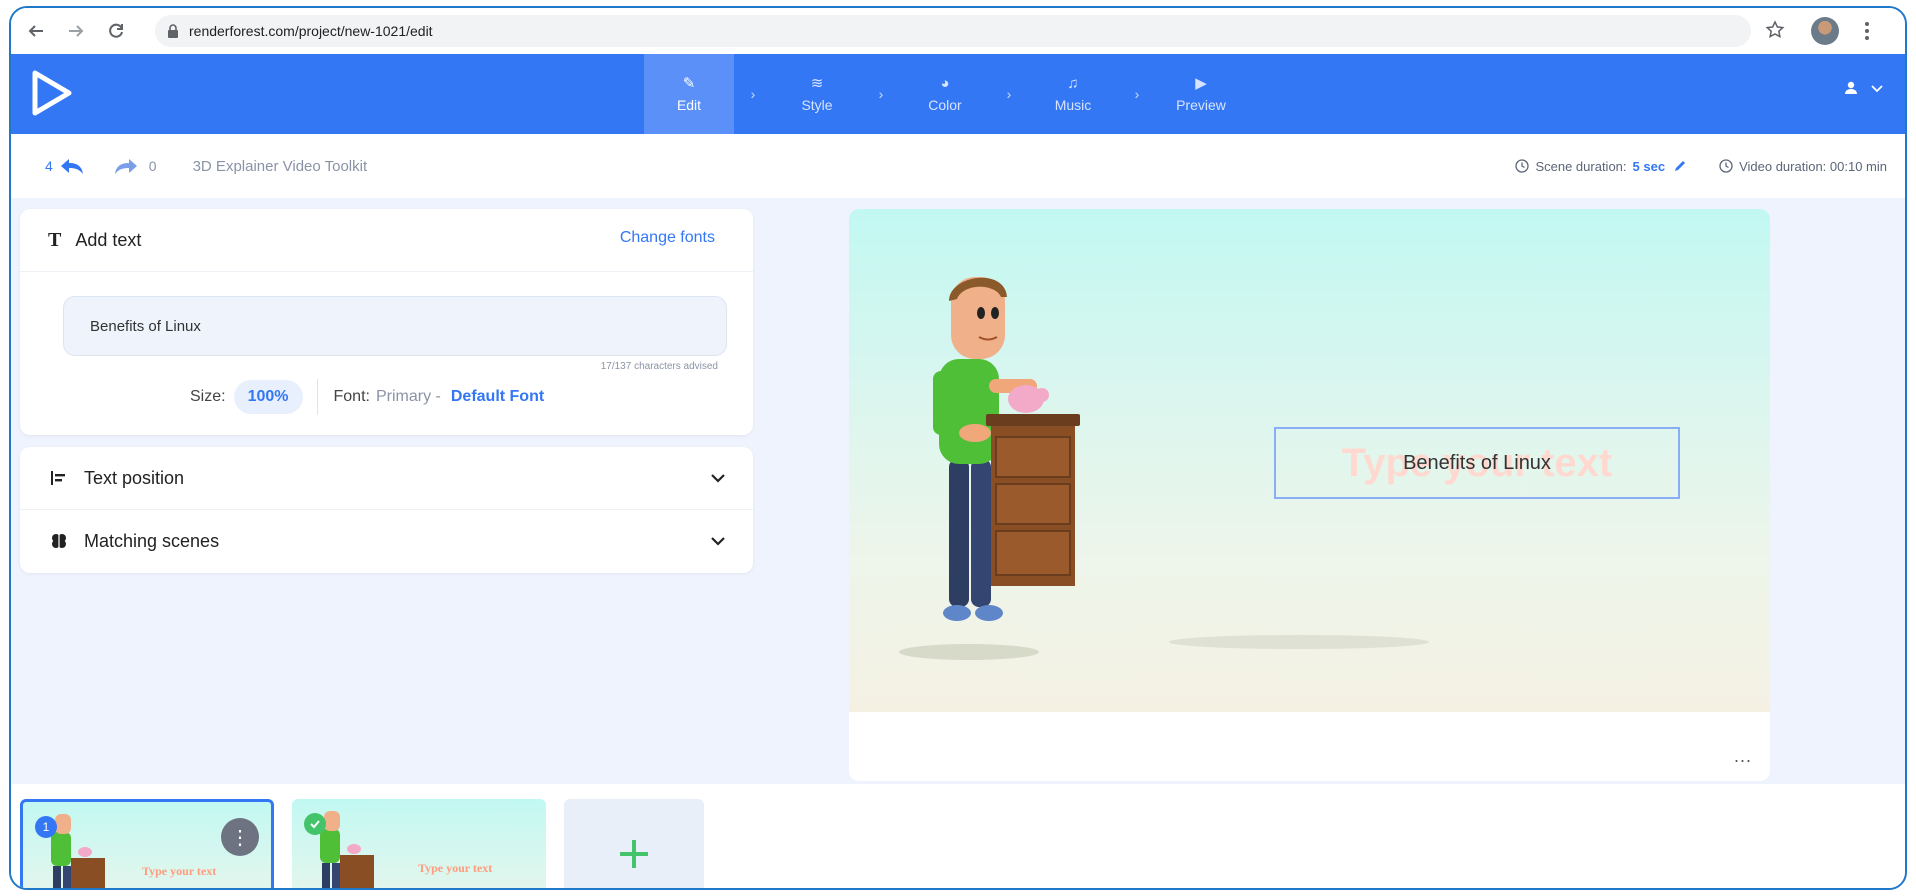 This screenshot has width=1916, height=896. I want to click on palette-icon: ◕, so click(945, 83).